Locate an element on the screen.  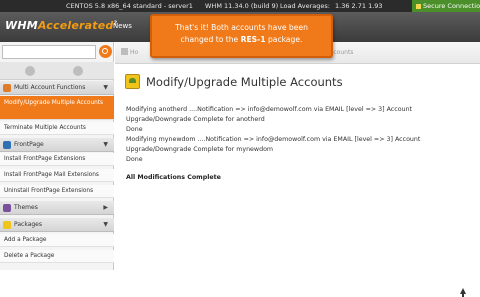
expand-all-icon is located at coordinates (78, 71).